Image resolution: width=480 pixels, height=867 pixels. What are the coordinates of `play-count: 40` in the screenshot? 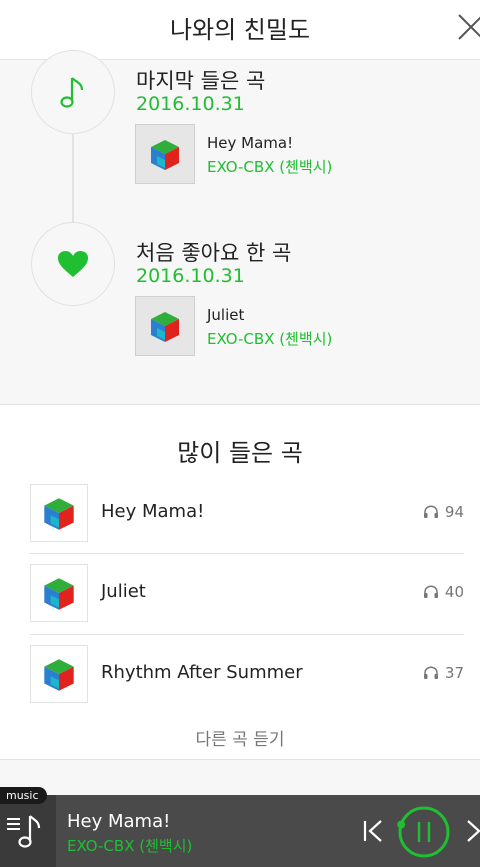 It's located at (443, 592).